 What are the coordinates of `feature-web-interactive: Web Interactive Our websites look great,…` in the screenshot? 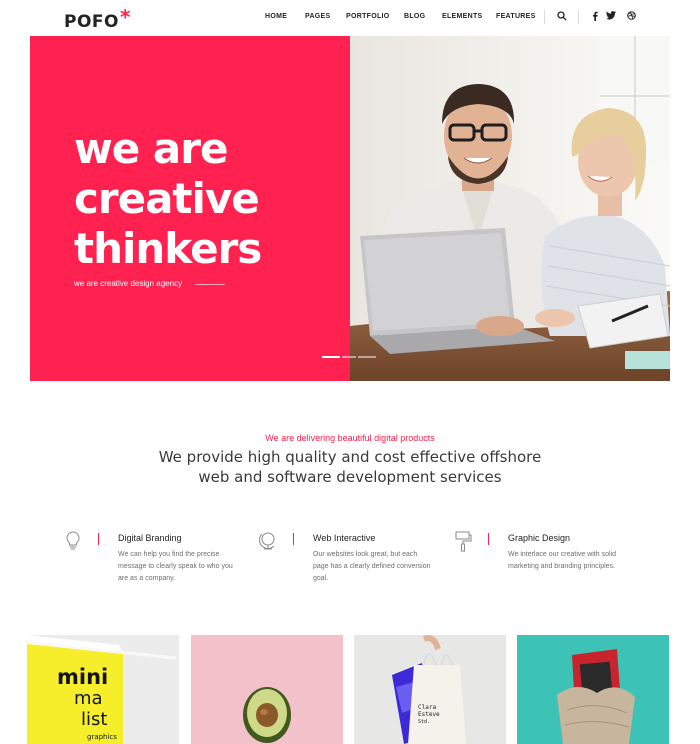 It's located at (354, 565).